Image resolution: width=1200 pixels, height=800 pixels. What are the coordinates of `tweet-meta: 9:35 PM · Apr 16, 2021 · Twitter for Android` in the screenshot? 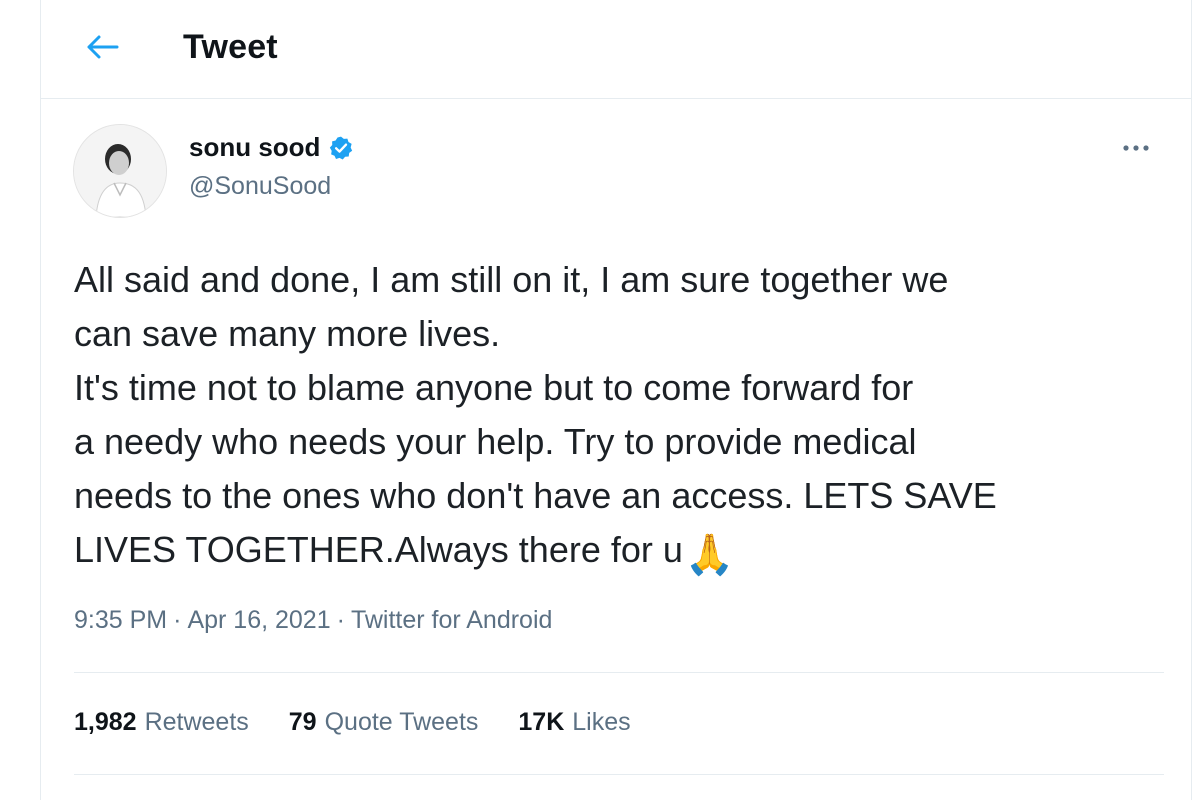 It's located at (313, 620).